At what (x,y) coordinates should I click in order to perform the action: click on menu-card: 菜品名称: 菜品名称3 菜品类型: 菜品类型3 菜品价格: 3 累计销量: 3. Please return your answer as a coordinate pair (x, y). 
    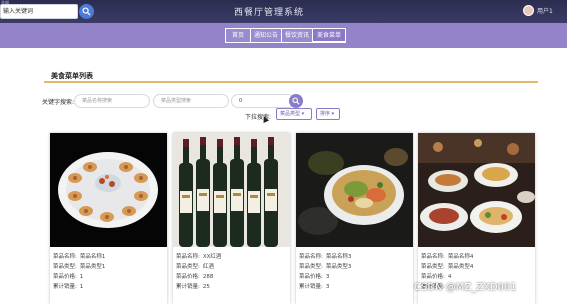
    Looking at the image, I should click on (354, 218).